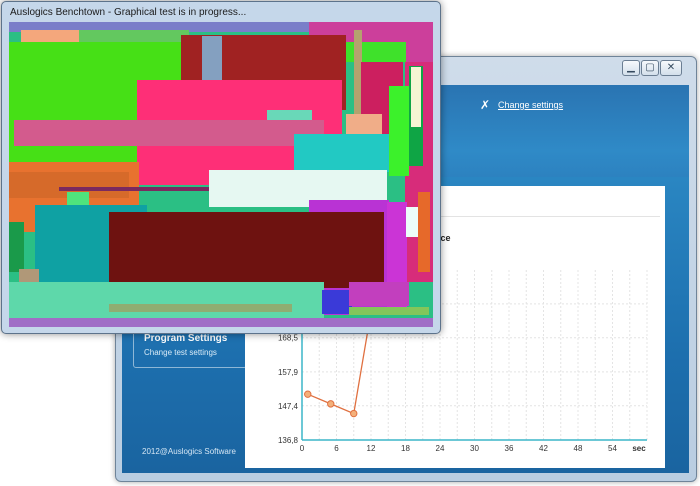  What do you see at coordinates (612, 448) in the screenshot?
I see `x-tick-label: 54` at bounding box center [612, 448].